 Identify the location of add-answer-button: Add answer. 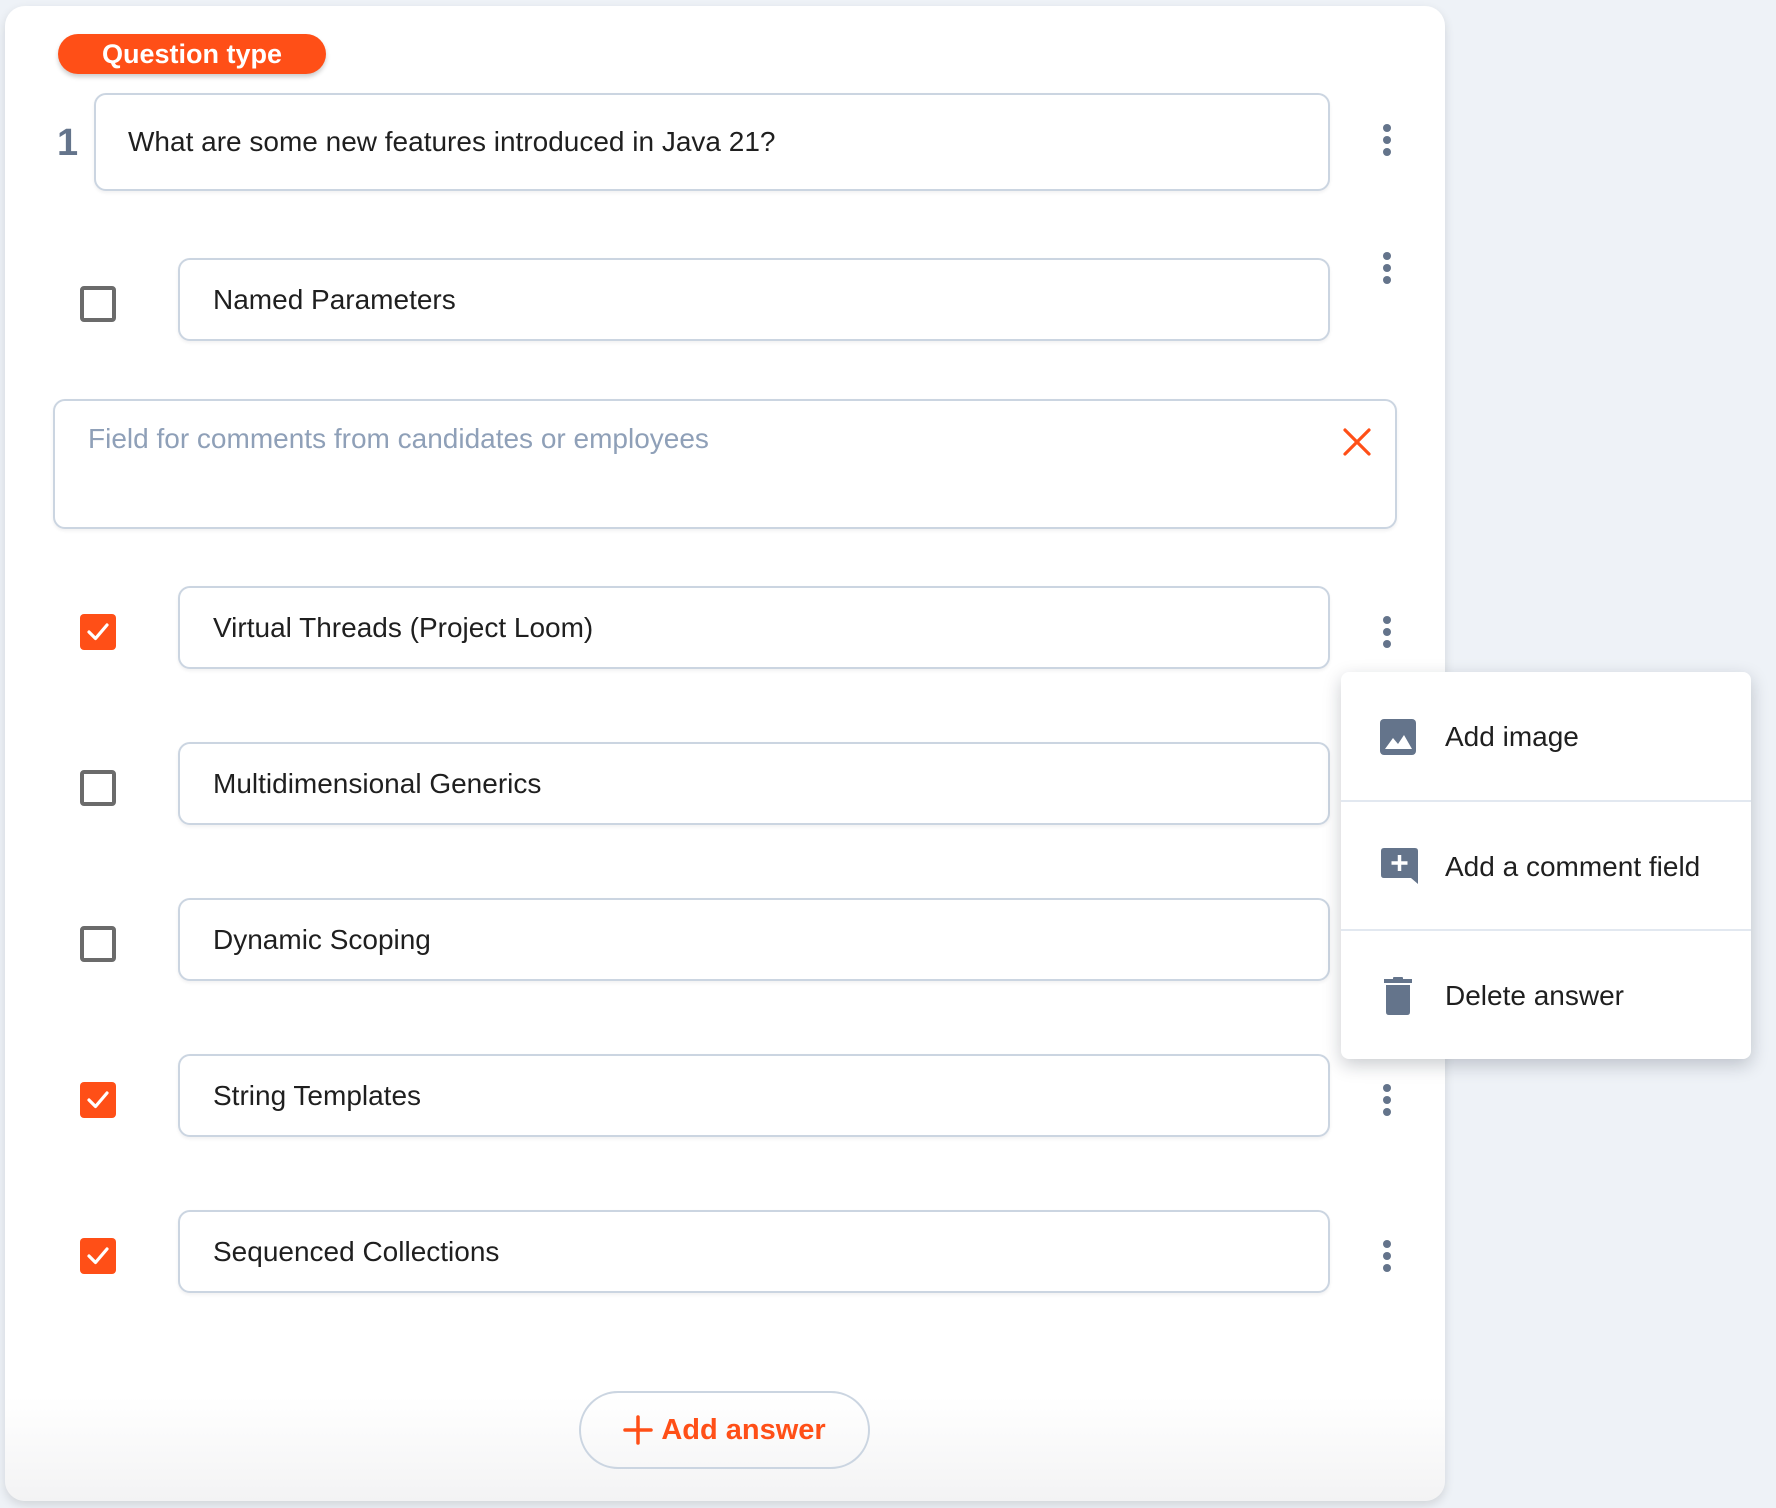
(724, 1430).